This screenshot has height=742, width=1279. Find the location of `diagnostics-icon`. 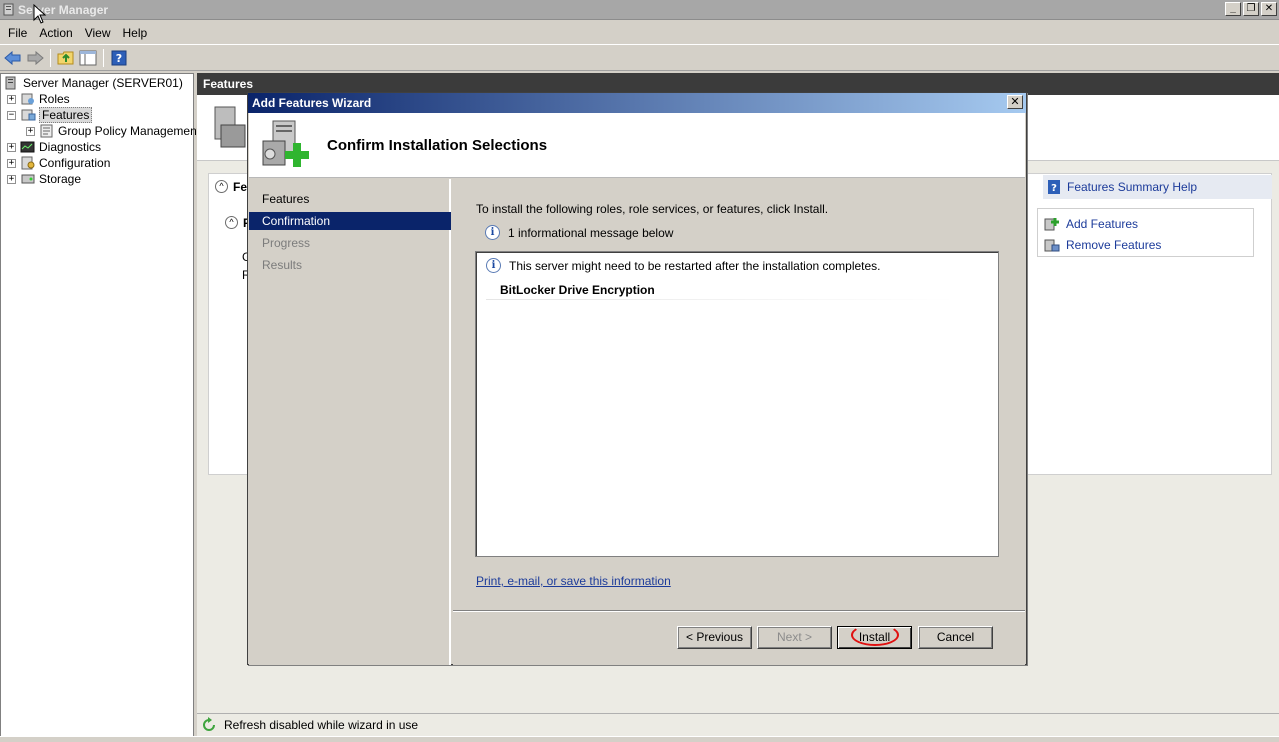

diagnostics-icon is located at coordinates (28, 147).